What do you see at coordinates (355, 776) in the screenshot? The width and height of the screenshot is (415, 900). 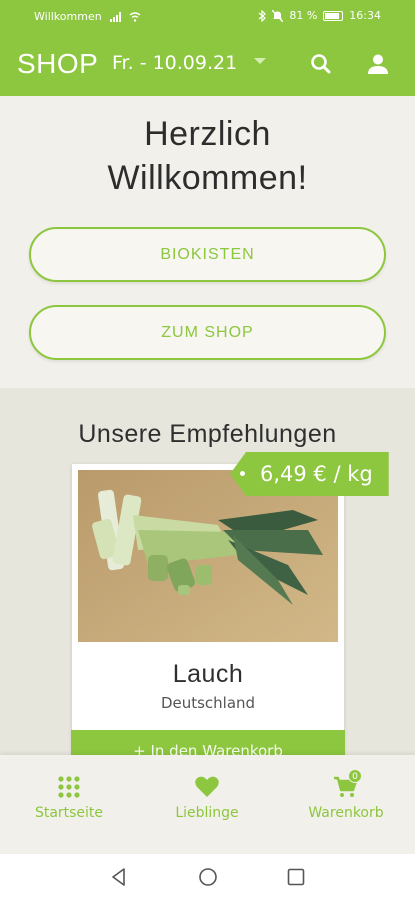 I see `cart-count-badge: 0` at bounding box center [355, 776].